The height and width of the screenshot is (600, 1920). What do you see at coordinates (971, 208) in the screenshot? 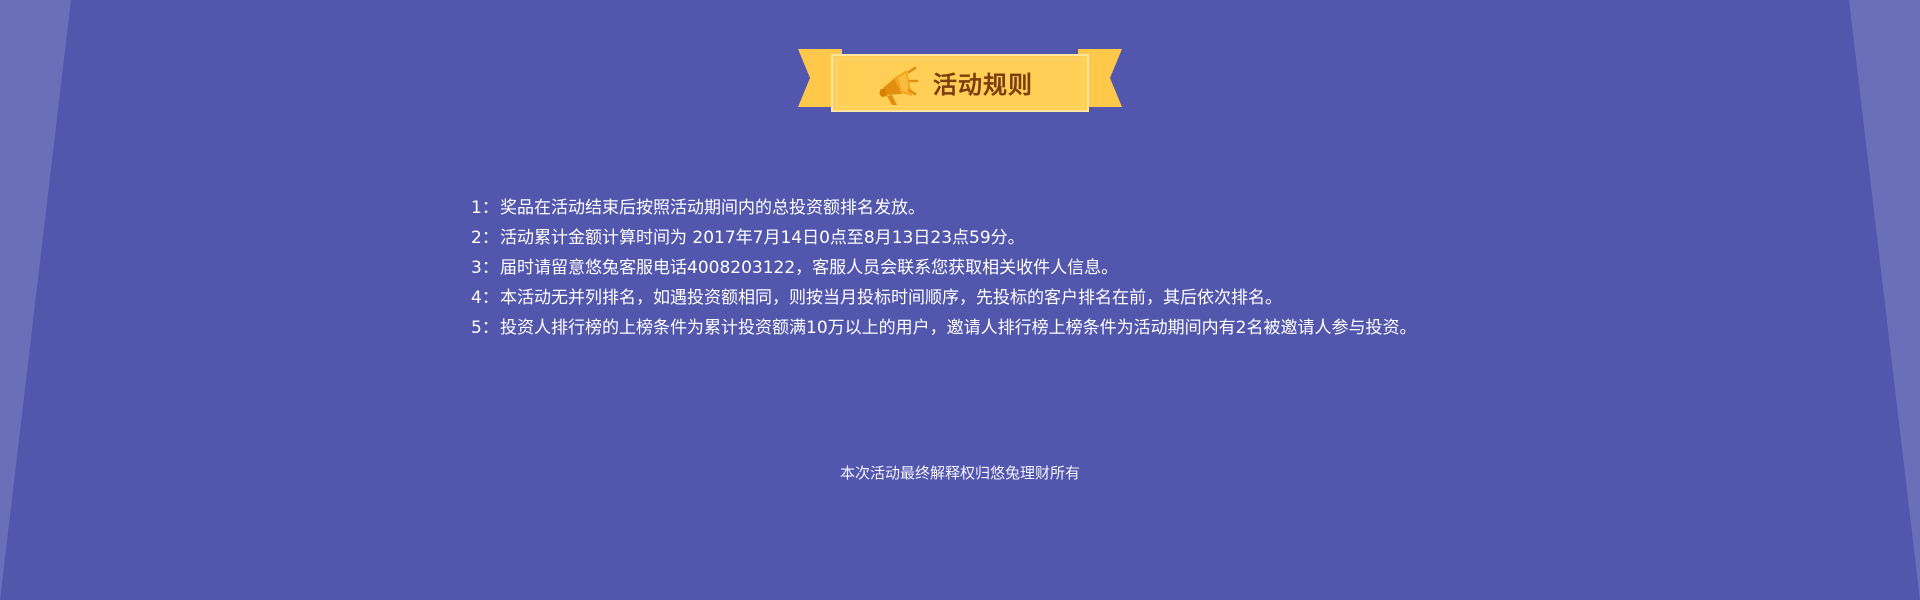
I see `rule-item: 1： 奖品在活动结束后按照活动期间内的总投资额排名发放。` at bounding box center [971, 208].